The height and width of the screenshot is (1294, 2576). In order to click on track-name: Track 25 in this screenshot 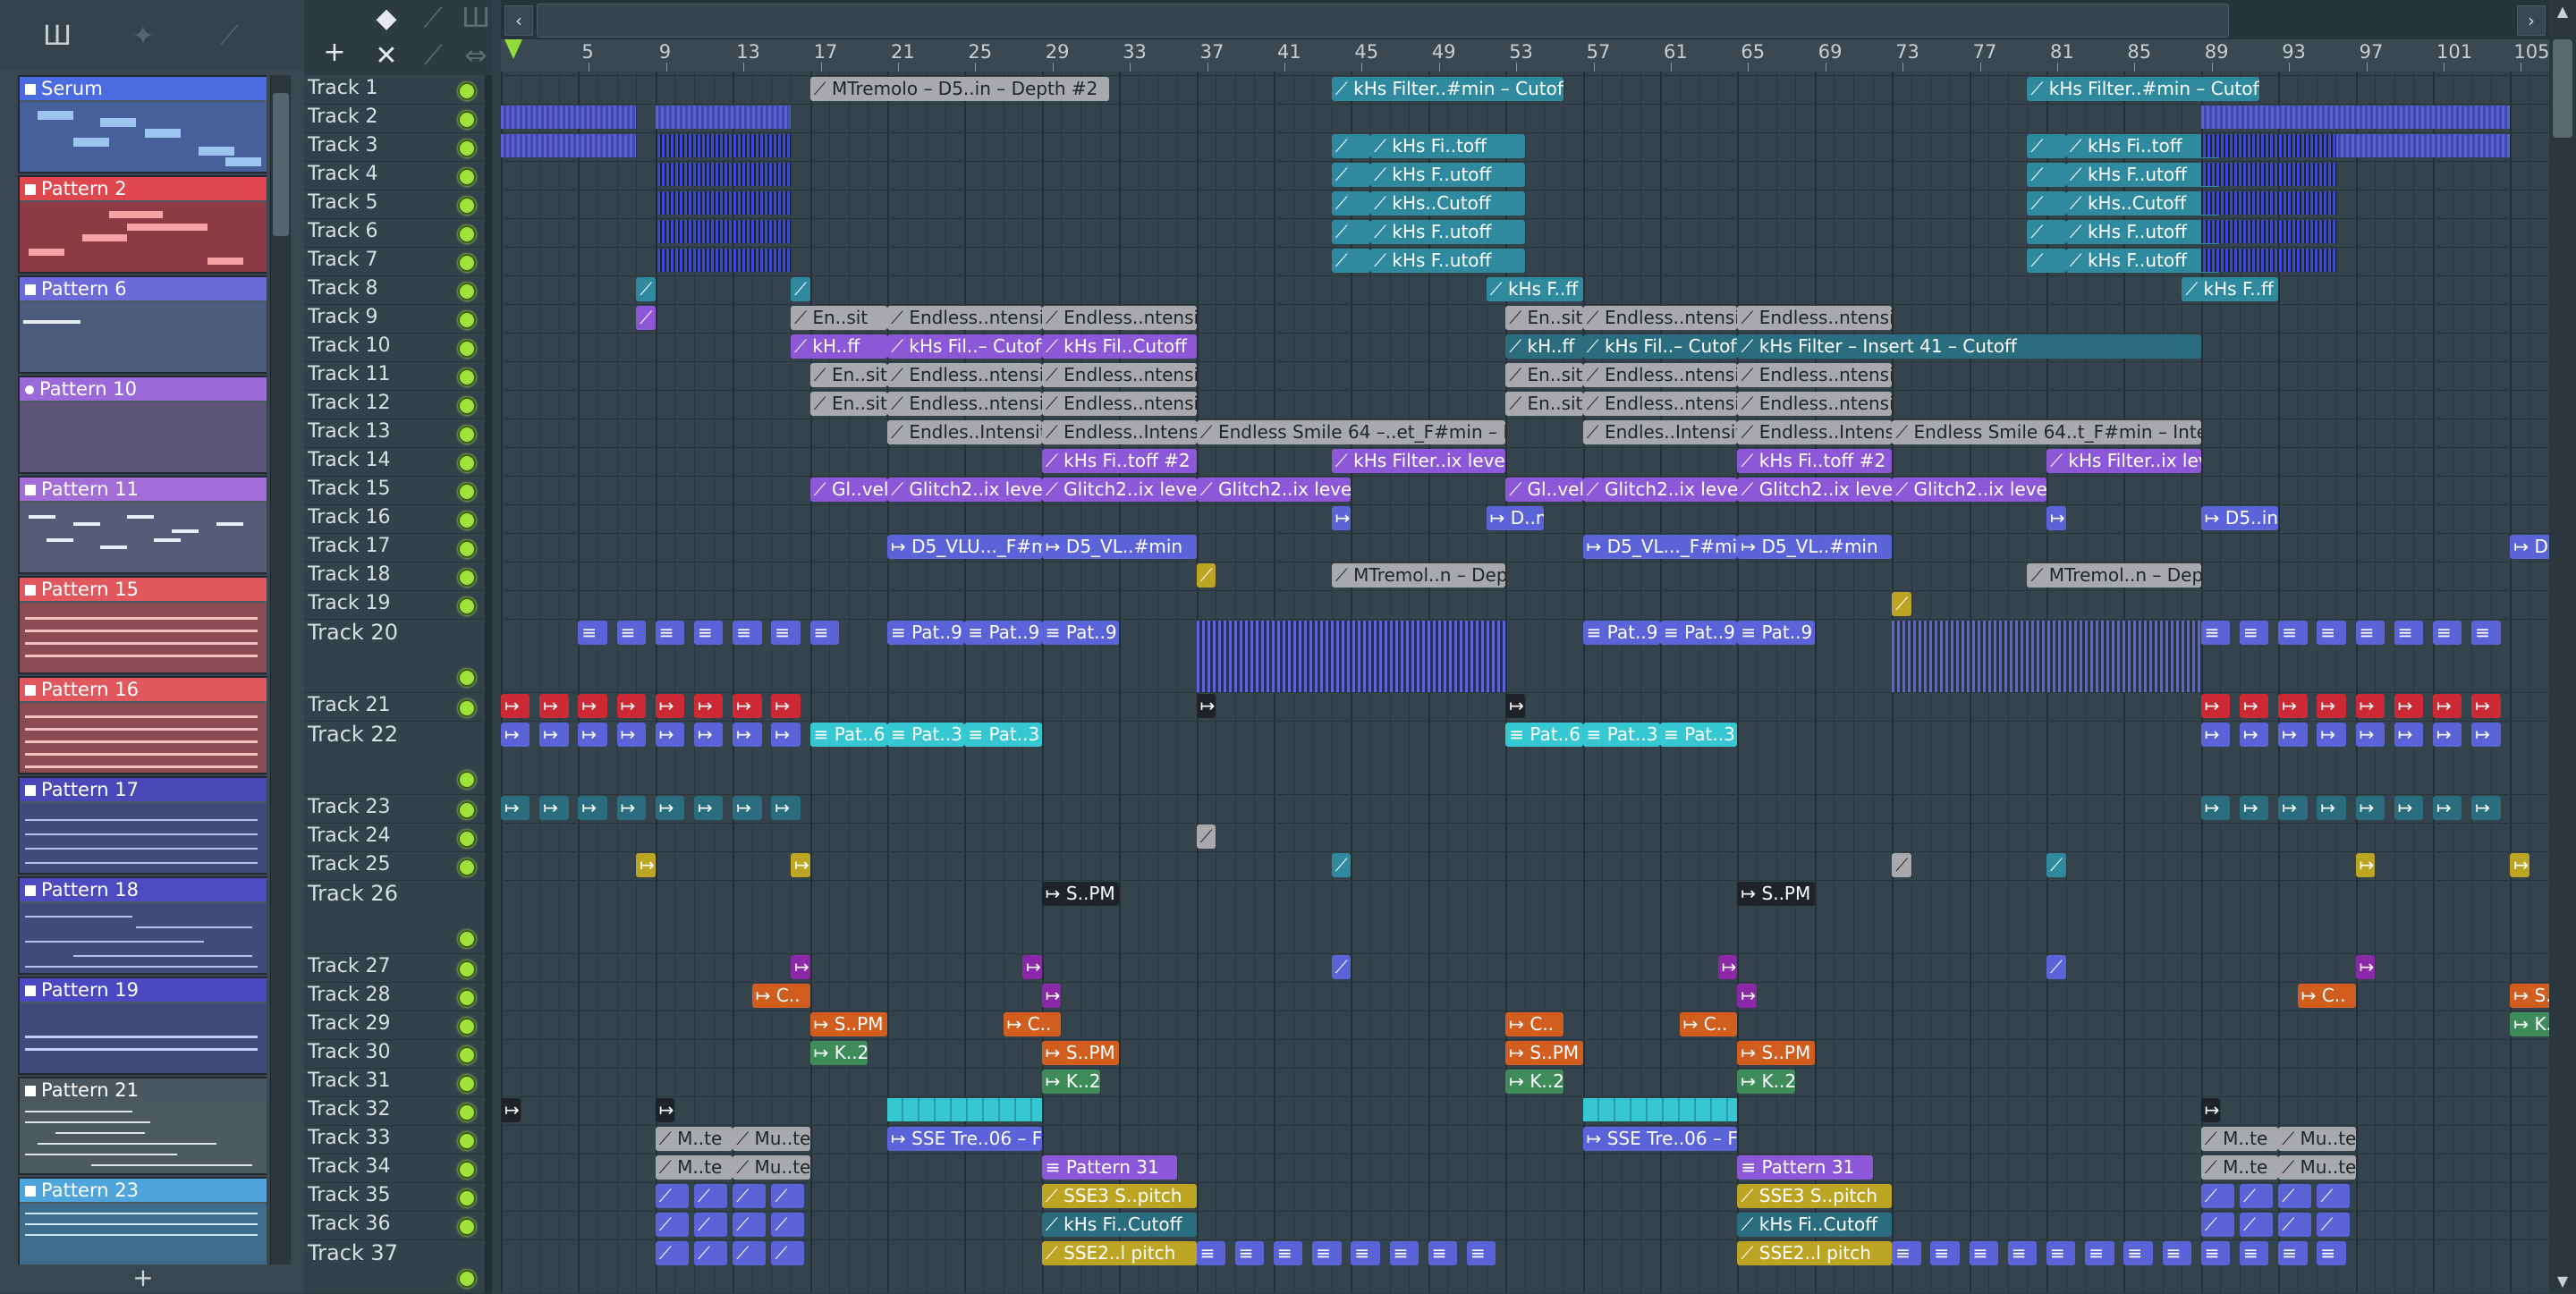, I will do `click(349, 864)`.